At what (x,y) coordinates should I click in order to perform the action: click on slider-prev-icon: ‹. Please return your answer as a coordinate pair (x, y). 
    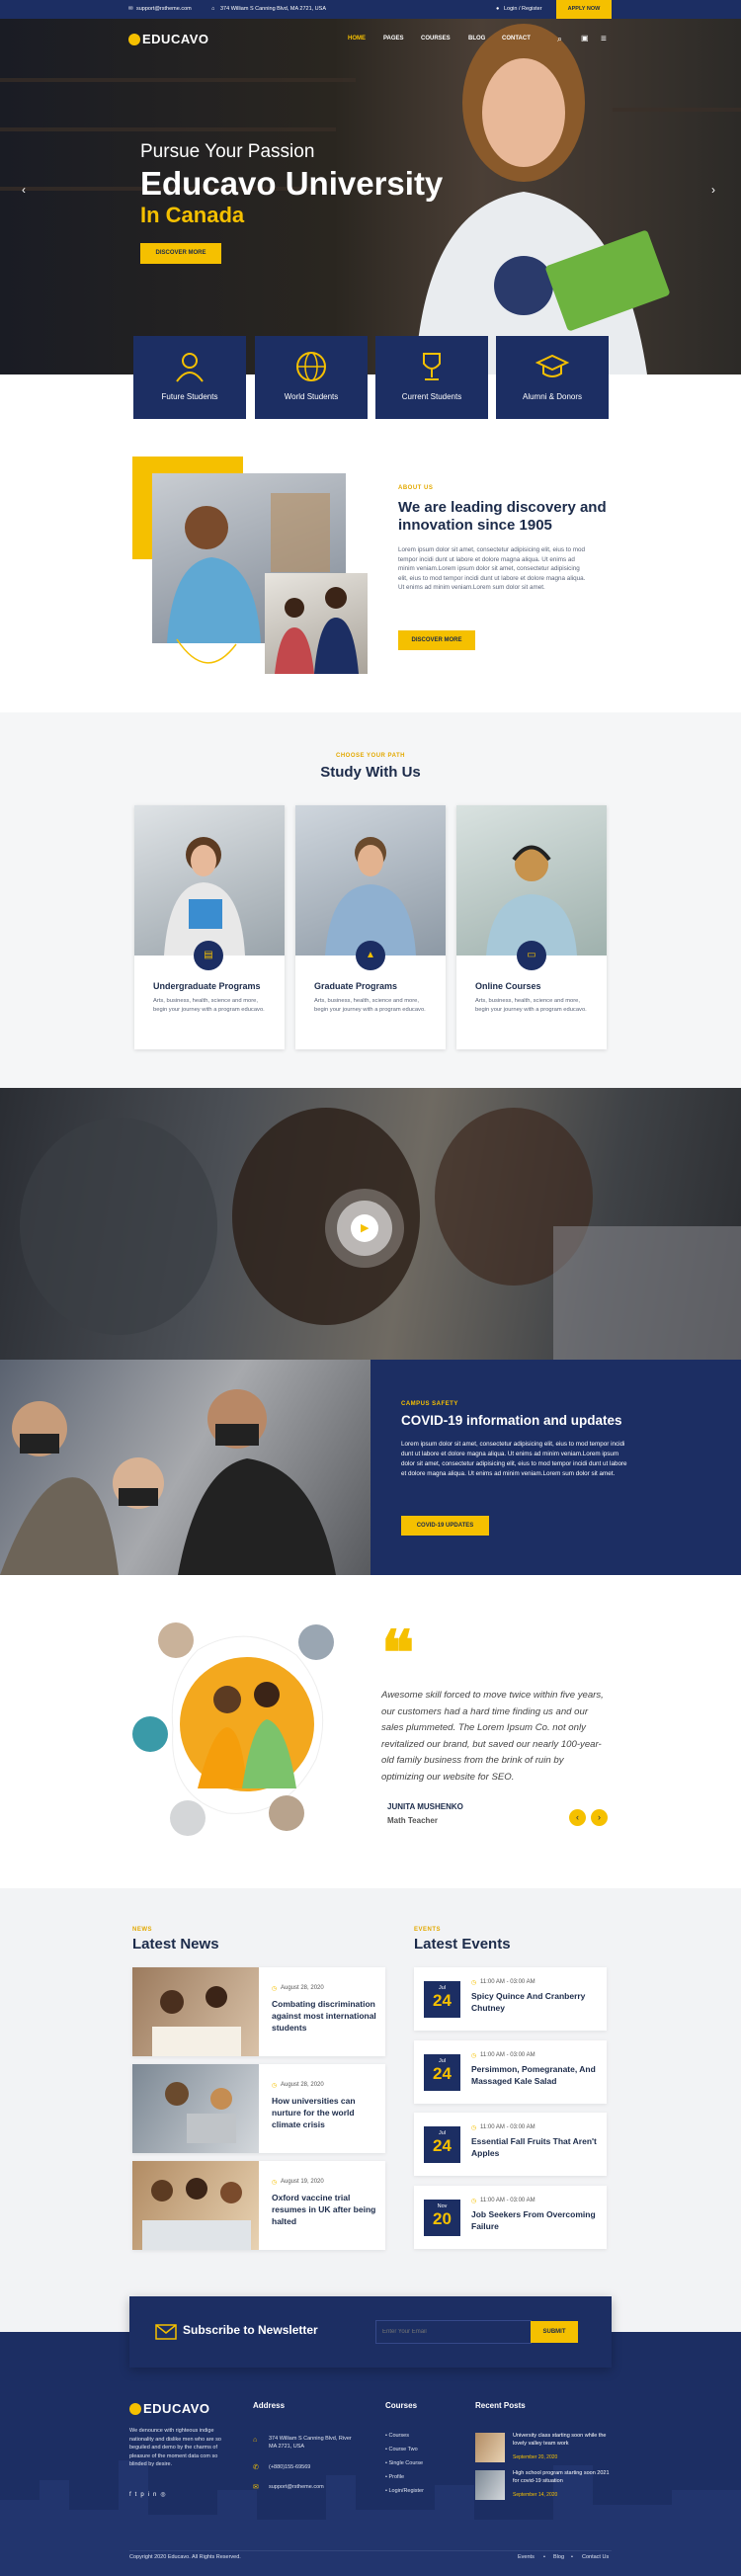
    Looking at the image, I should click on (24, 190).